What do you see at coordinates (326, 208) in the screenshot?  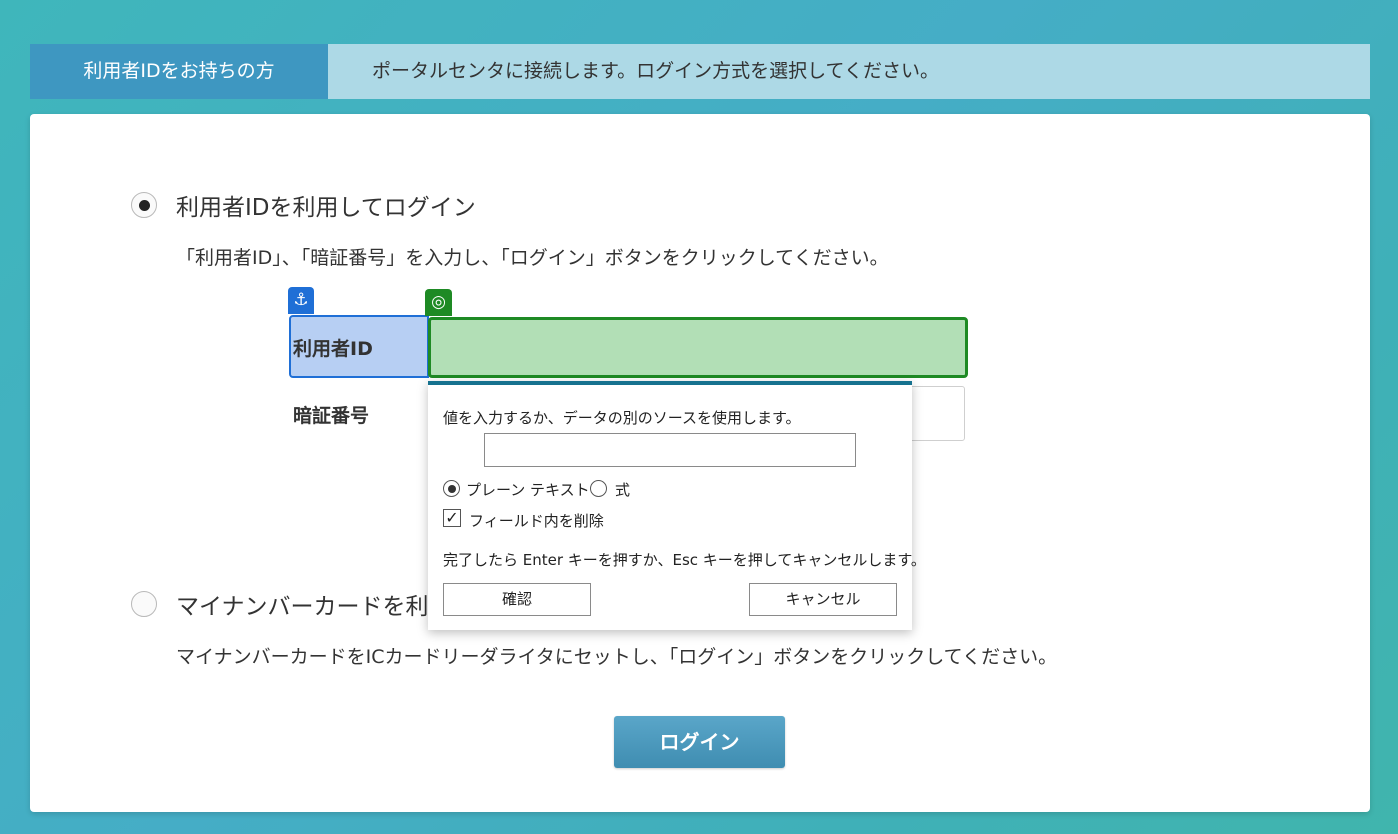 I see `option-id-title: 利用者IDを利用してログイン` at bounding box center [326, 208].